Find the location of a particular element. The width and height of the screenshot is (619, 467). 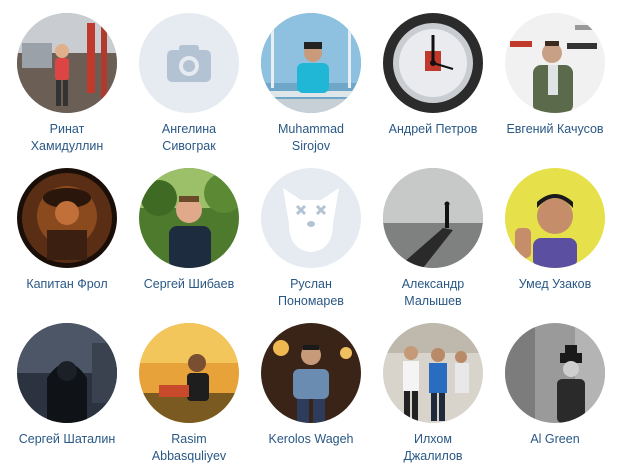

night-street-photo is located at coordinates (311, 373).